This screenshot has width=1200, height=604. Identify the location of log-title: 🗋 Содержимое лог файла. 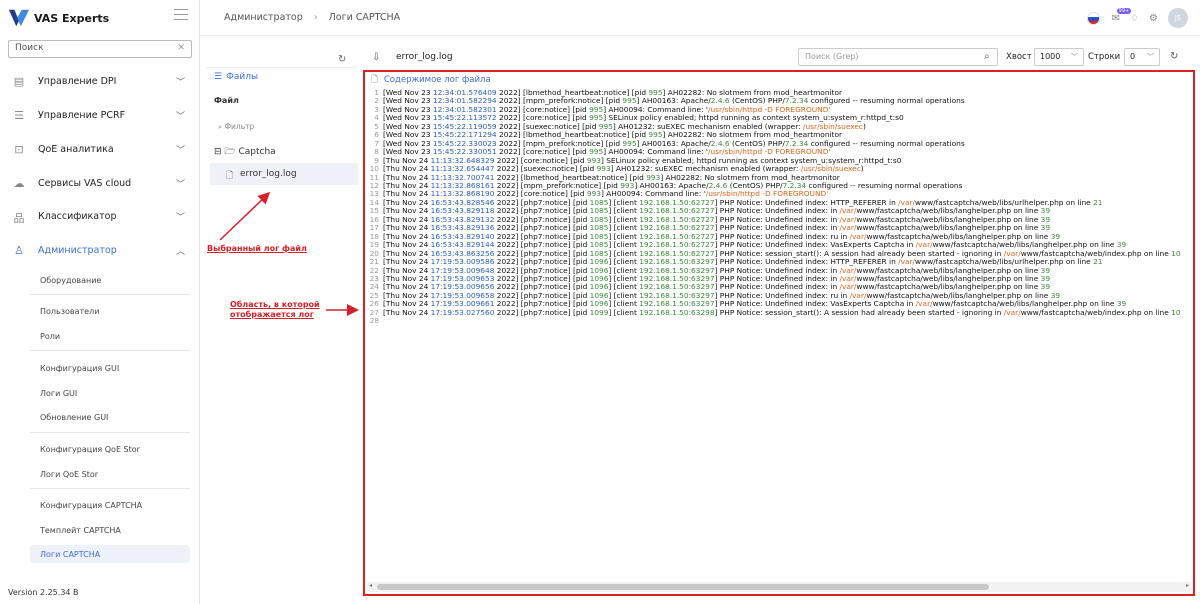
(431, 81).